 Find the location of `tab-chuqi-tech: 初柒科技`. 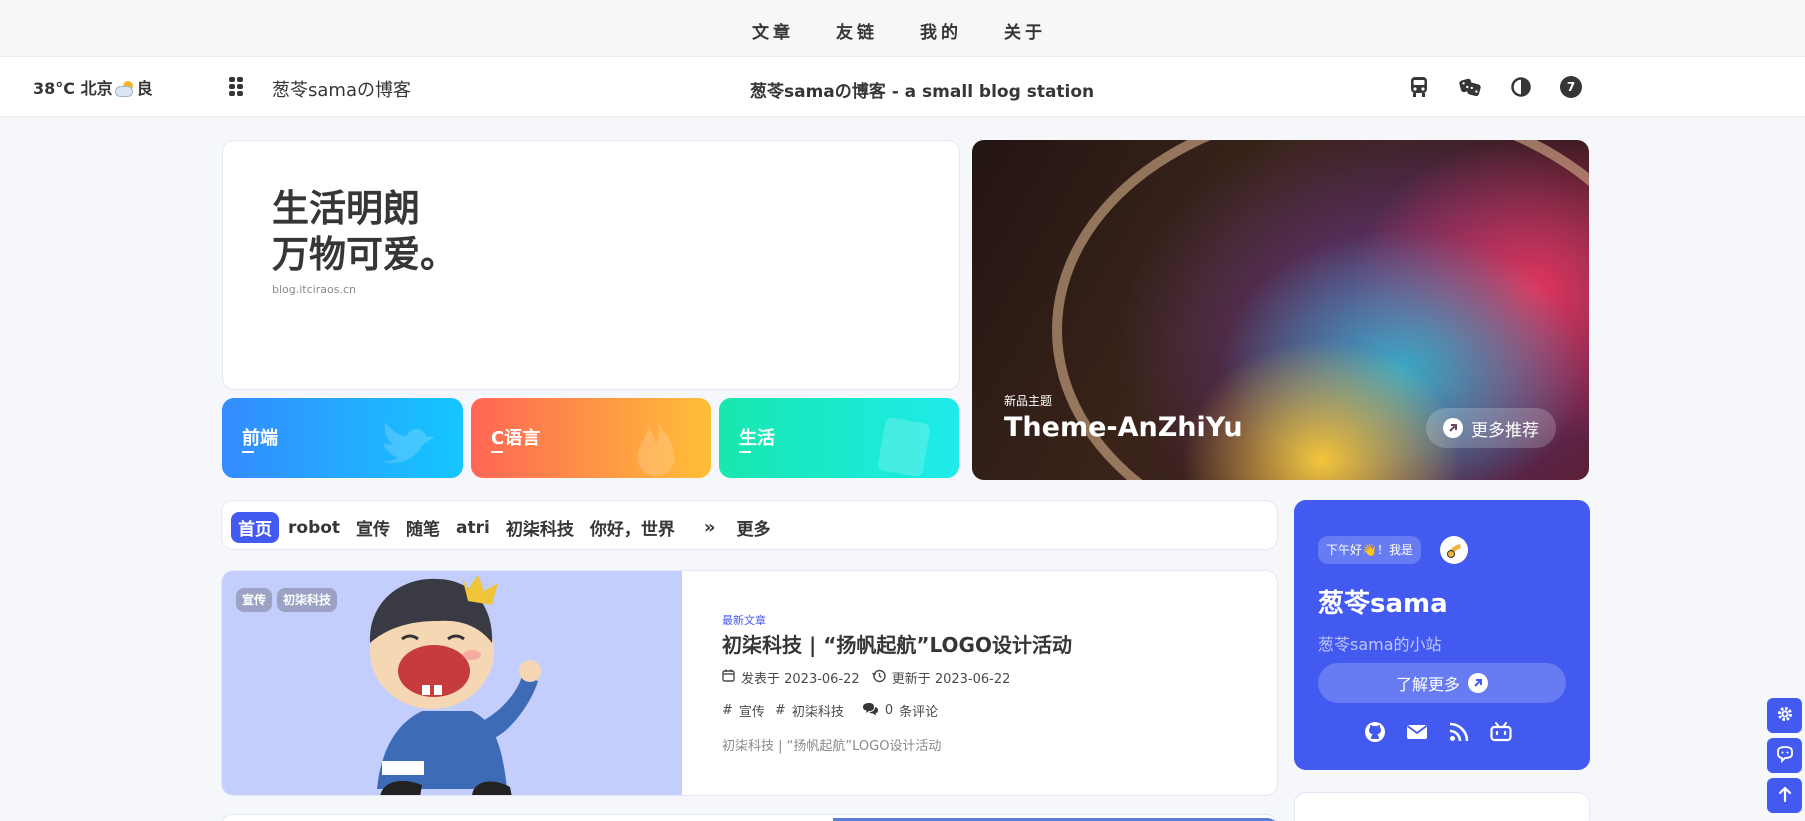

tab-chuqi-tech: 初柒科技 is located at coordinates (540, 527).